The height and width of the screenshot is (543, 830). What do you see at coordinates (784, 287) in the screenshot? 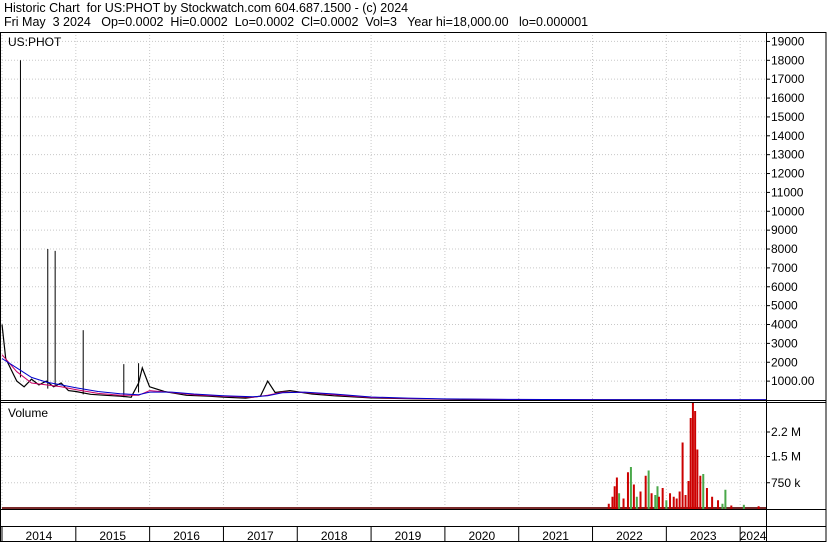
I see `y-tick-label: 6000` at bounding box center [784, 287].